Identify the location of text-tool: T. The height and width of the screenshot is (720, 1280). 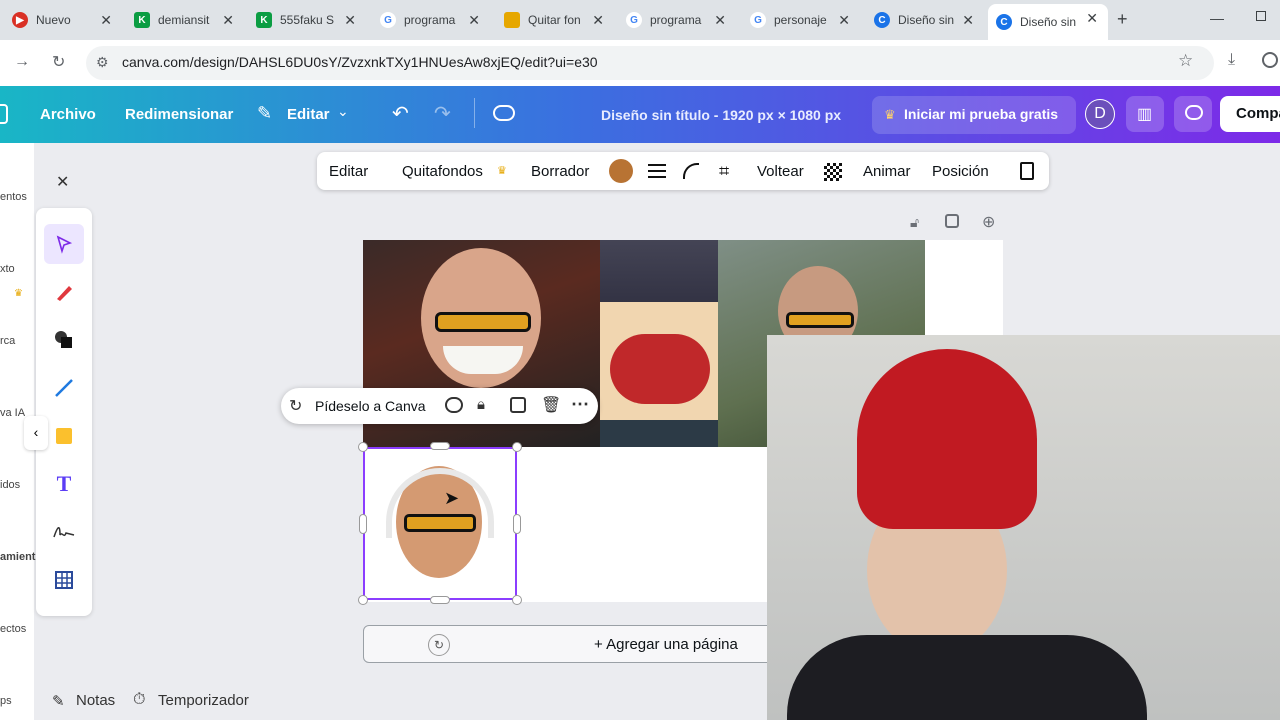
(64, 484).